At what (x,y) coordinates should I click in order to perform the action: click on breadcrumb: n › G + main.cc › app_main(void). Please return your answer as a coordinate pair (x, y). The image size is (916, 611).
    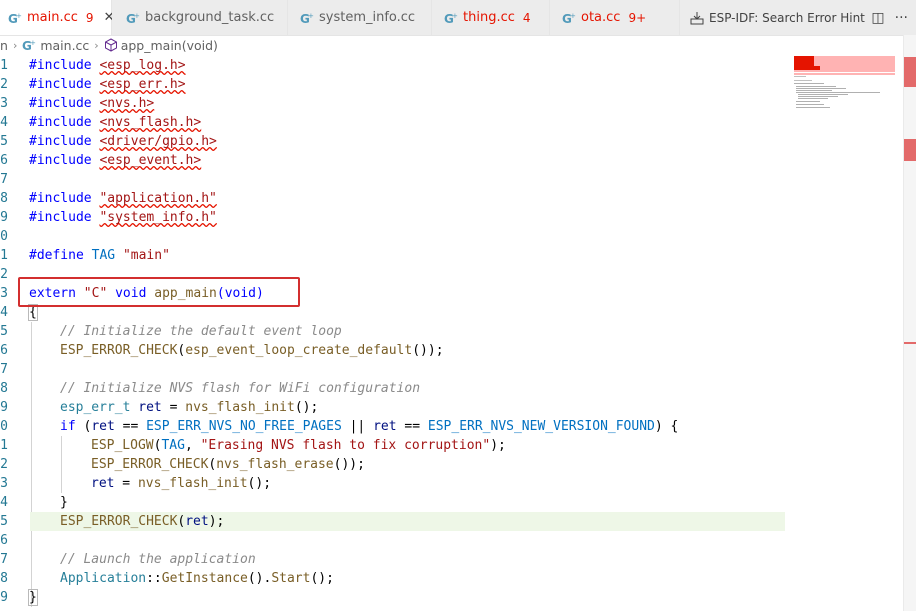
    Looking at the image, I should click on (458, 45).